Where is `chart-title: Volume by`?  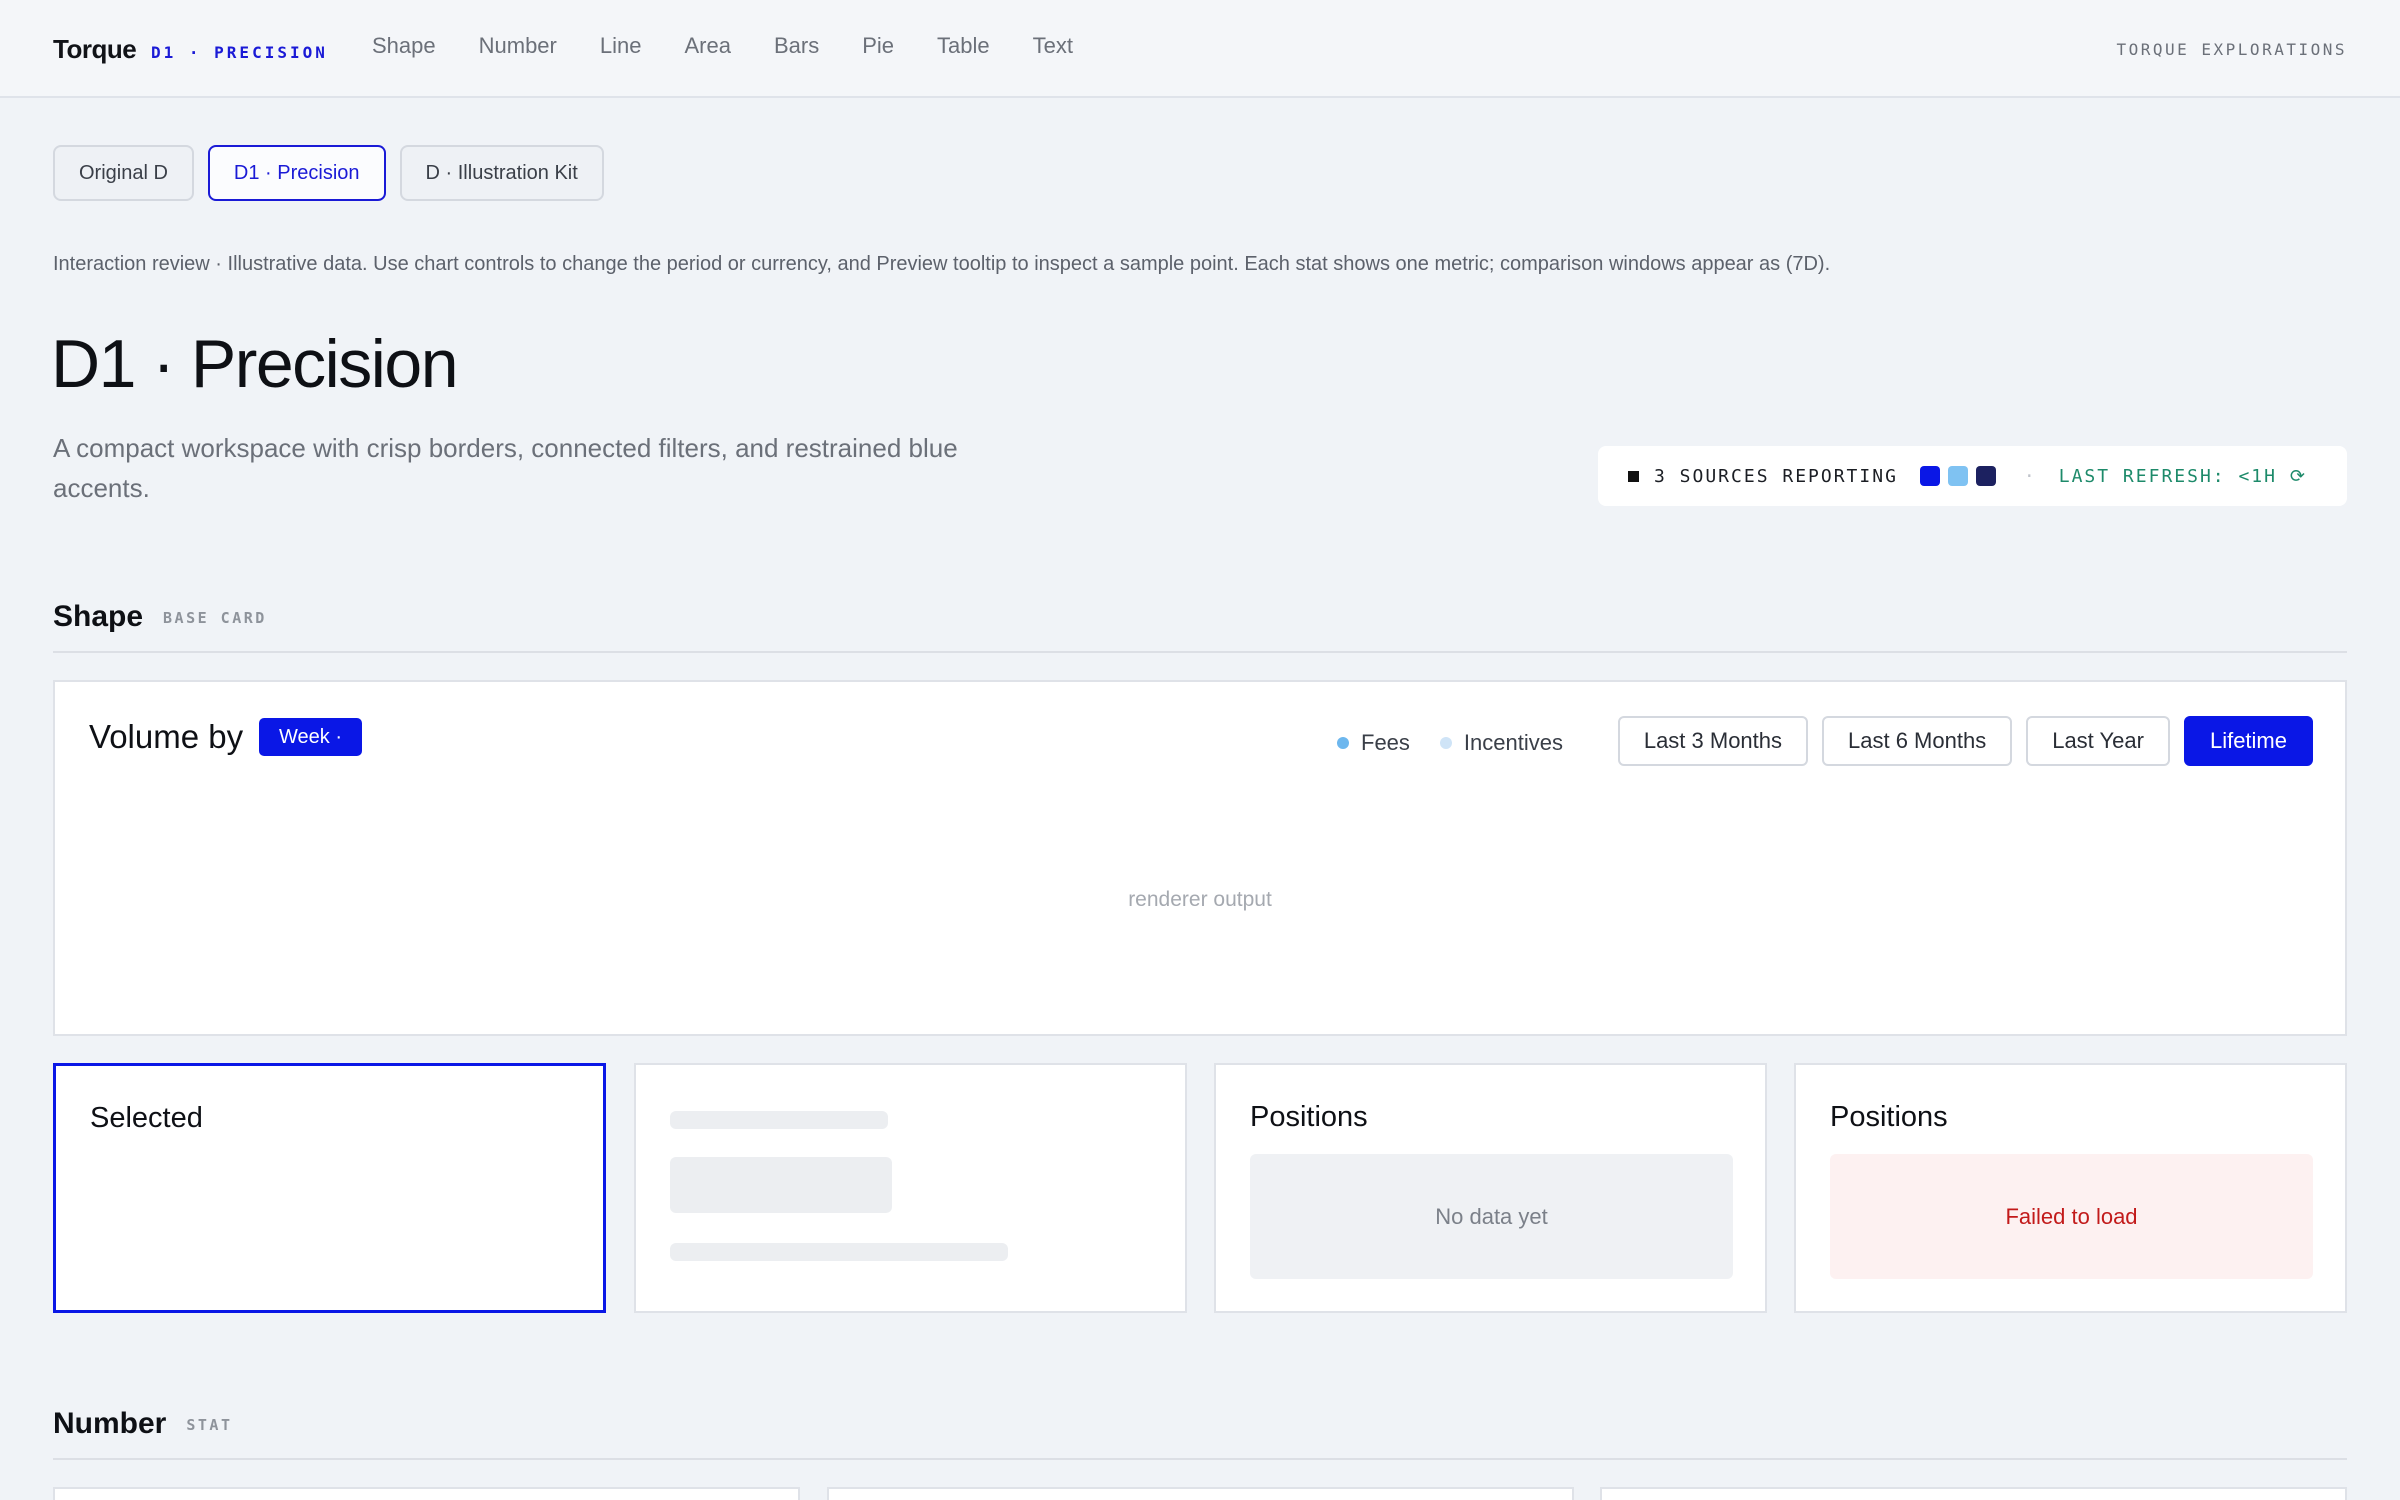
chart-title: Volume by is located at coordinates (166, 736).